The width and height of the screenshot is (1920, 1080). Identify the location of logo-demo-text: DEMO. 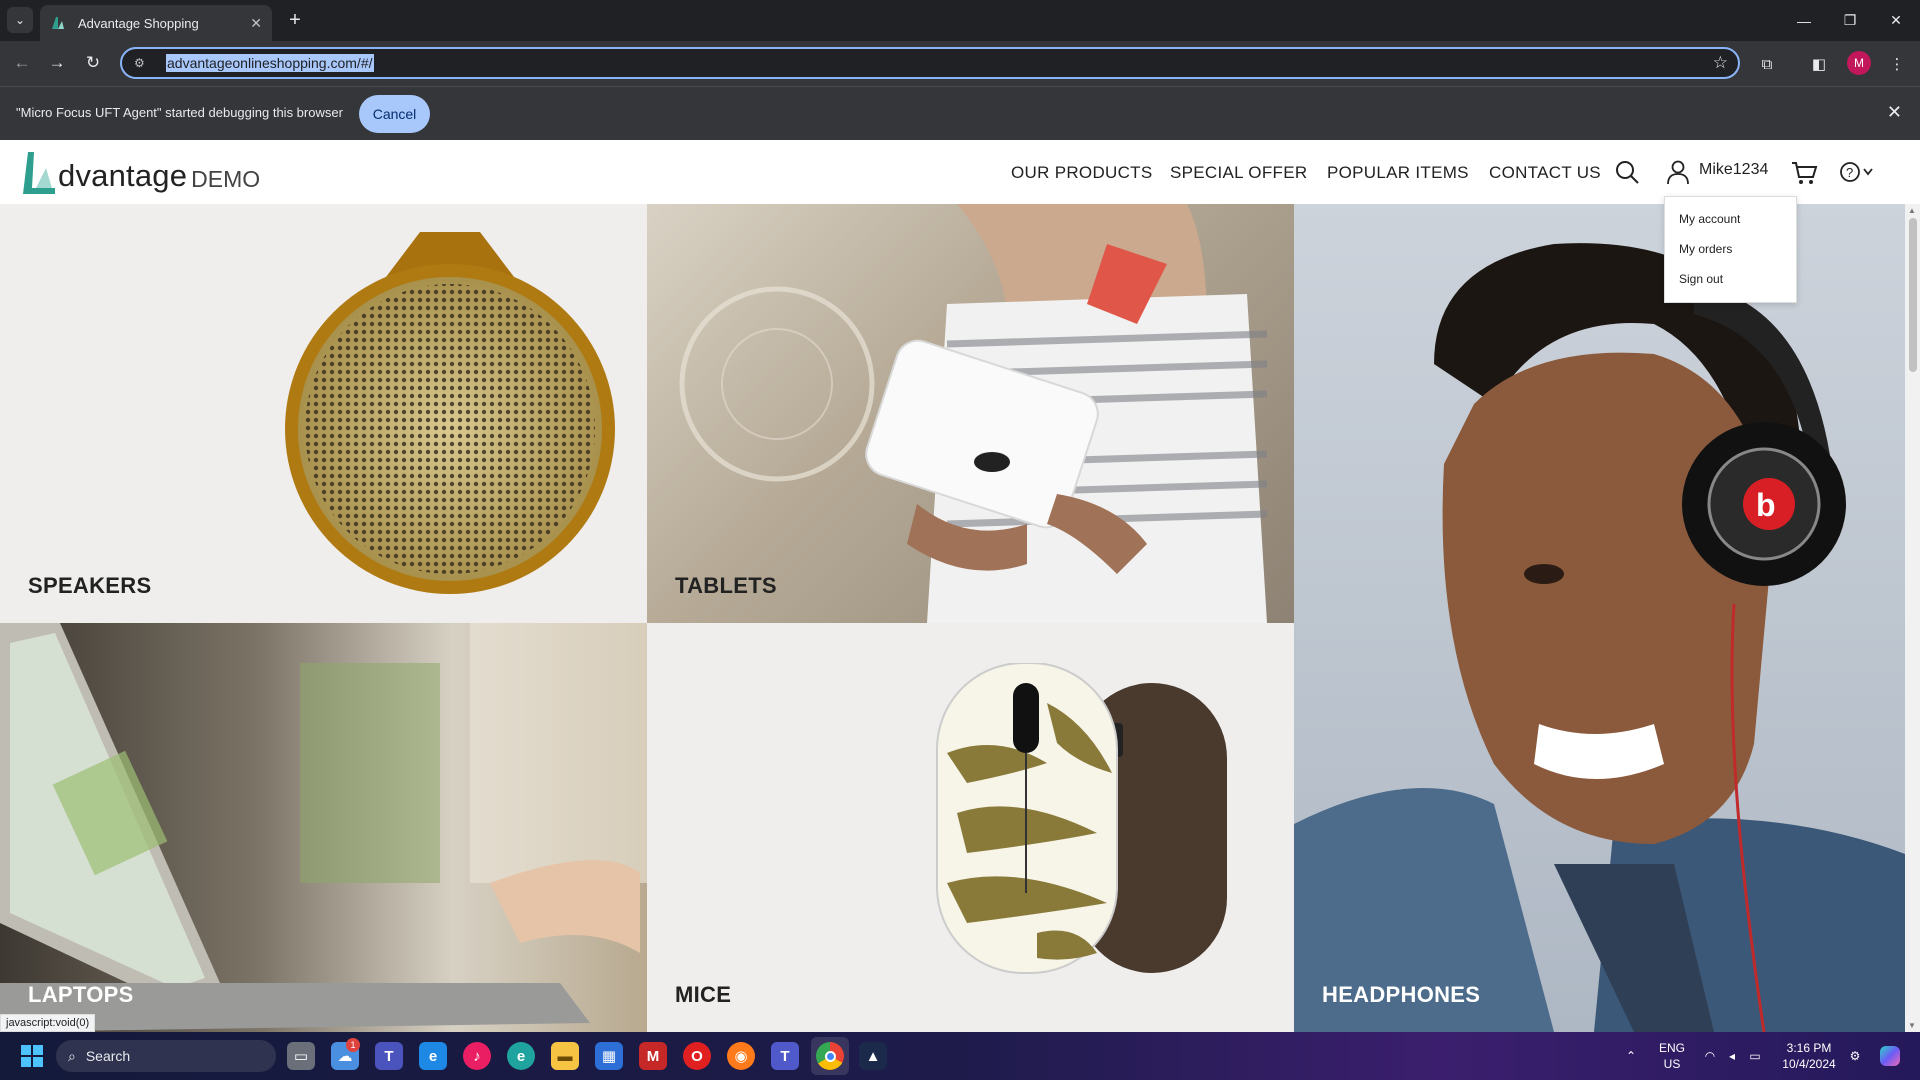
(226, 179).